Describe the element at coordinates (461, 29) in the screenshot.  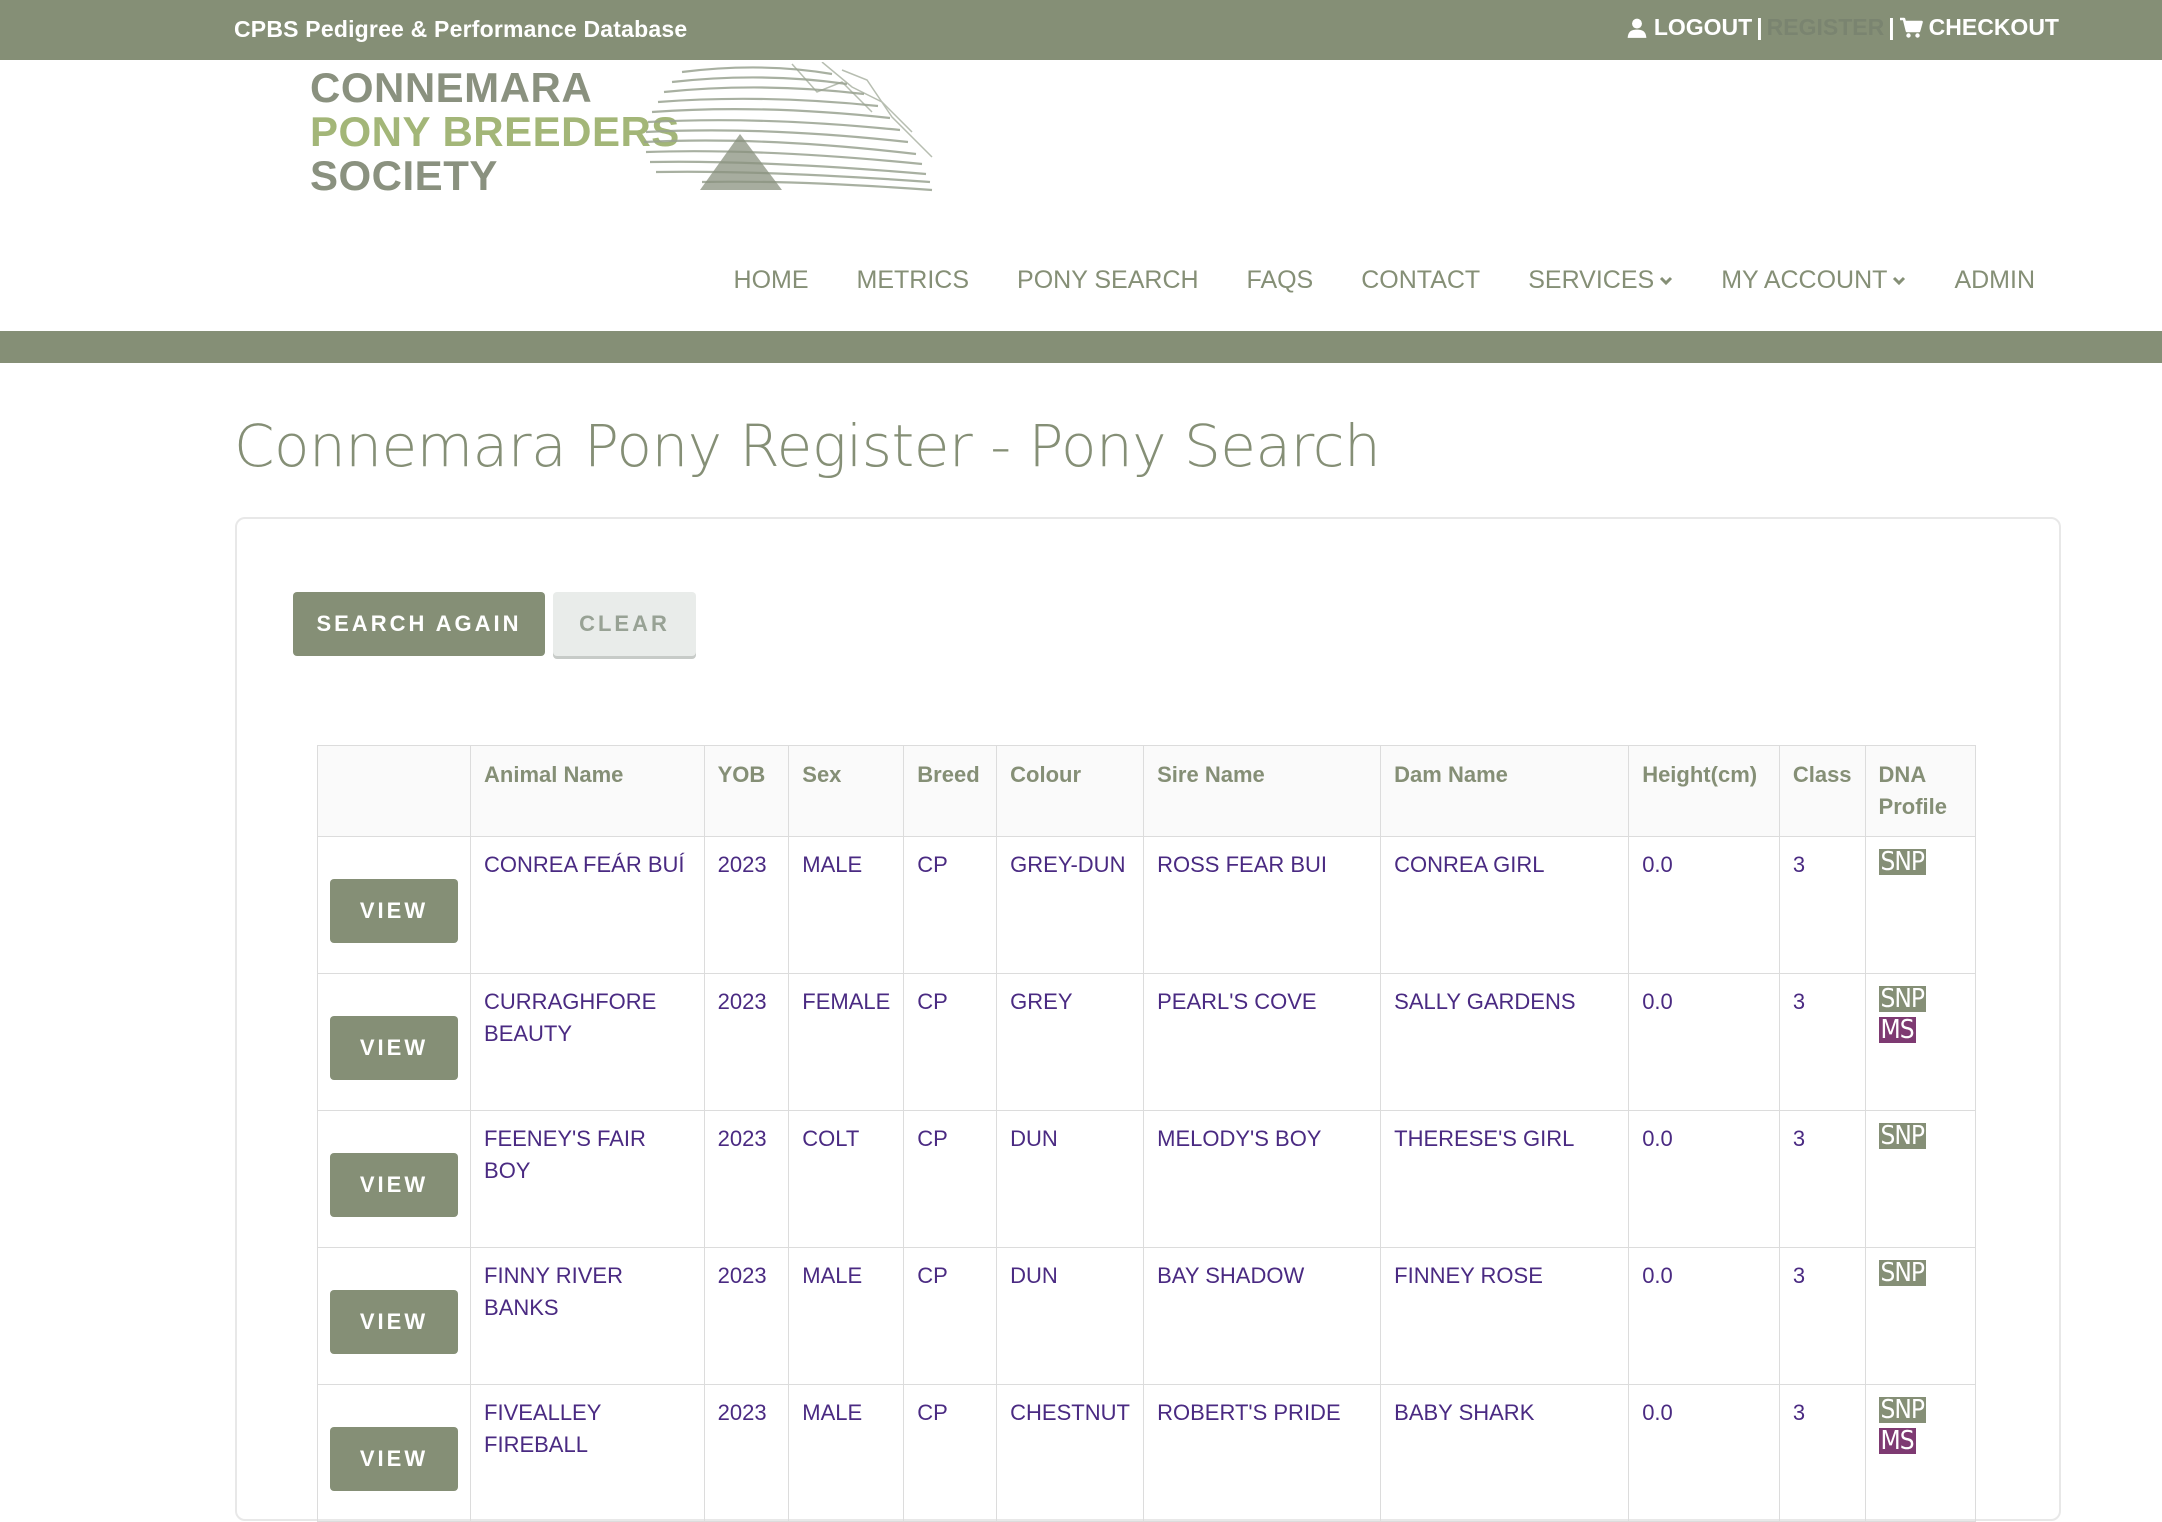
I see `site-title: CPBS Pedigree & Performance Database` at that location.